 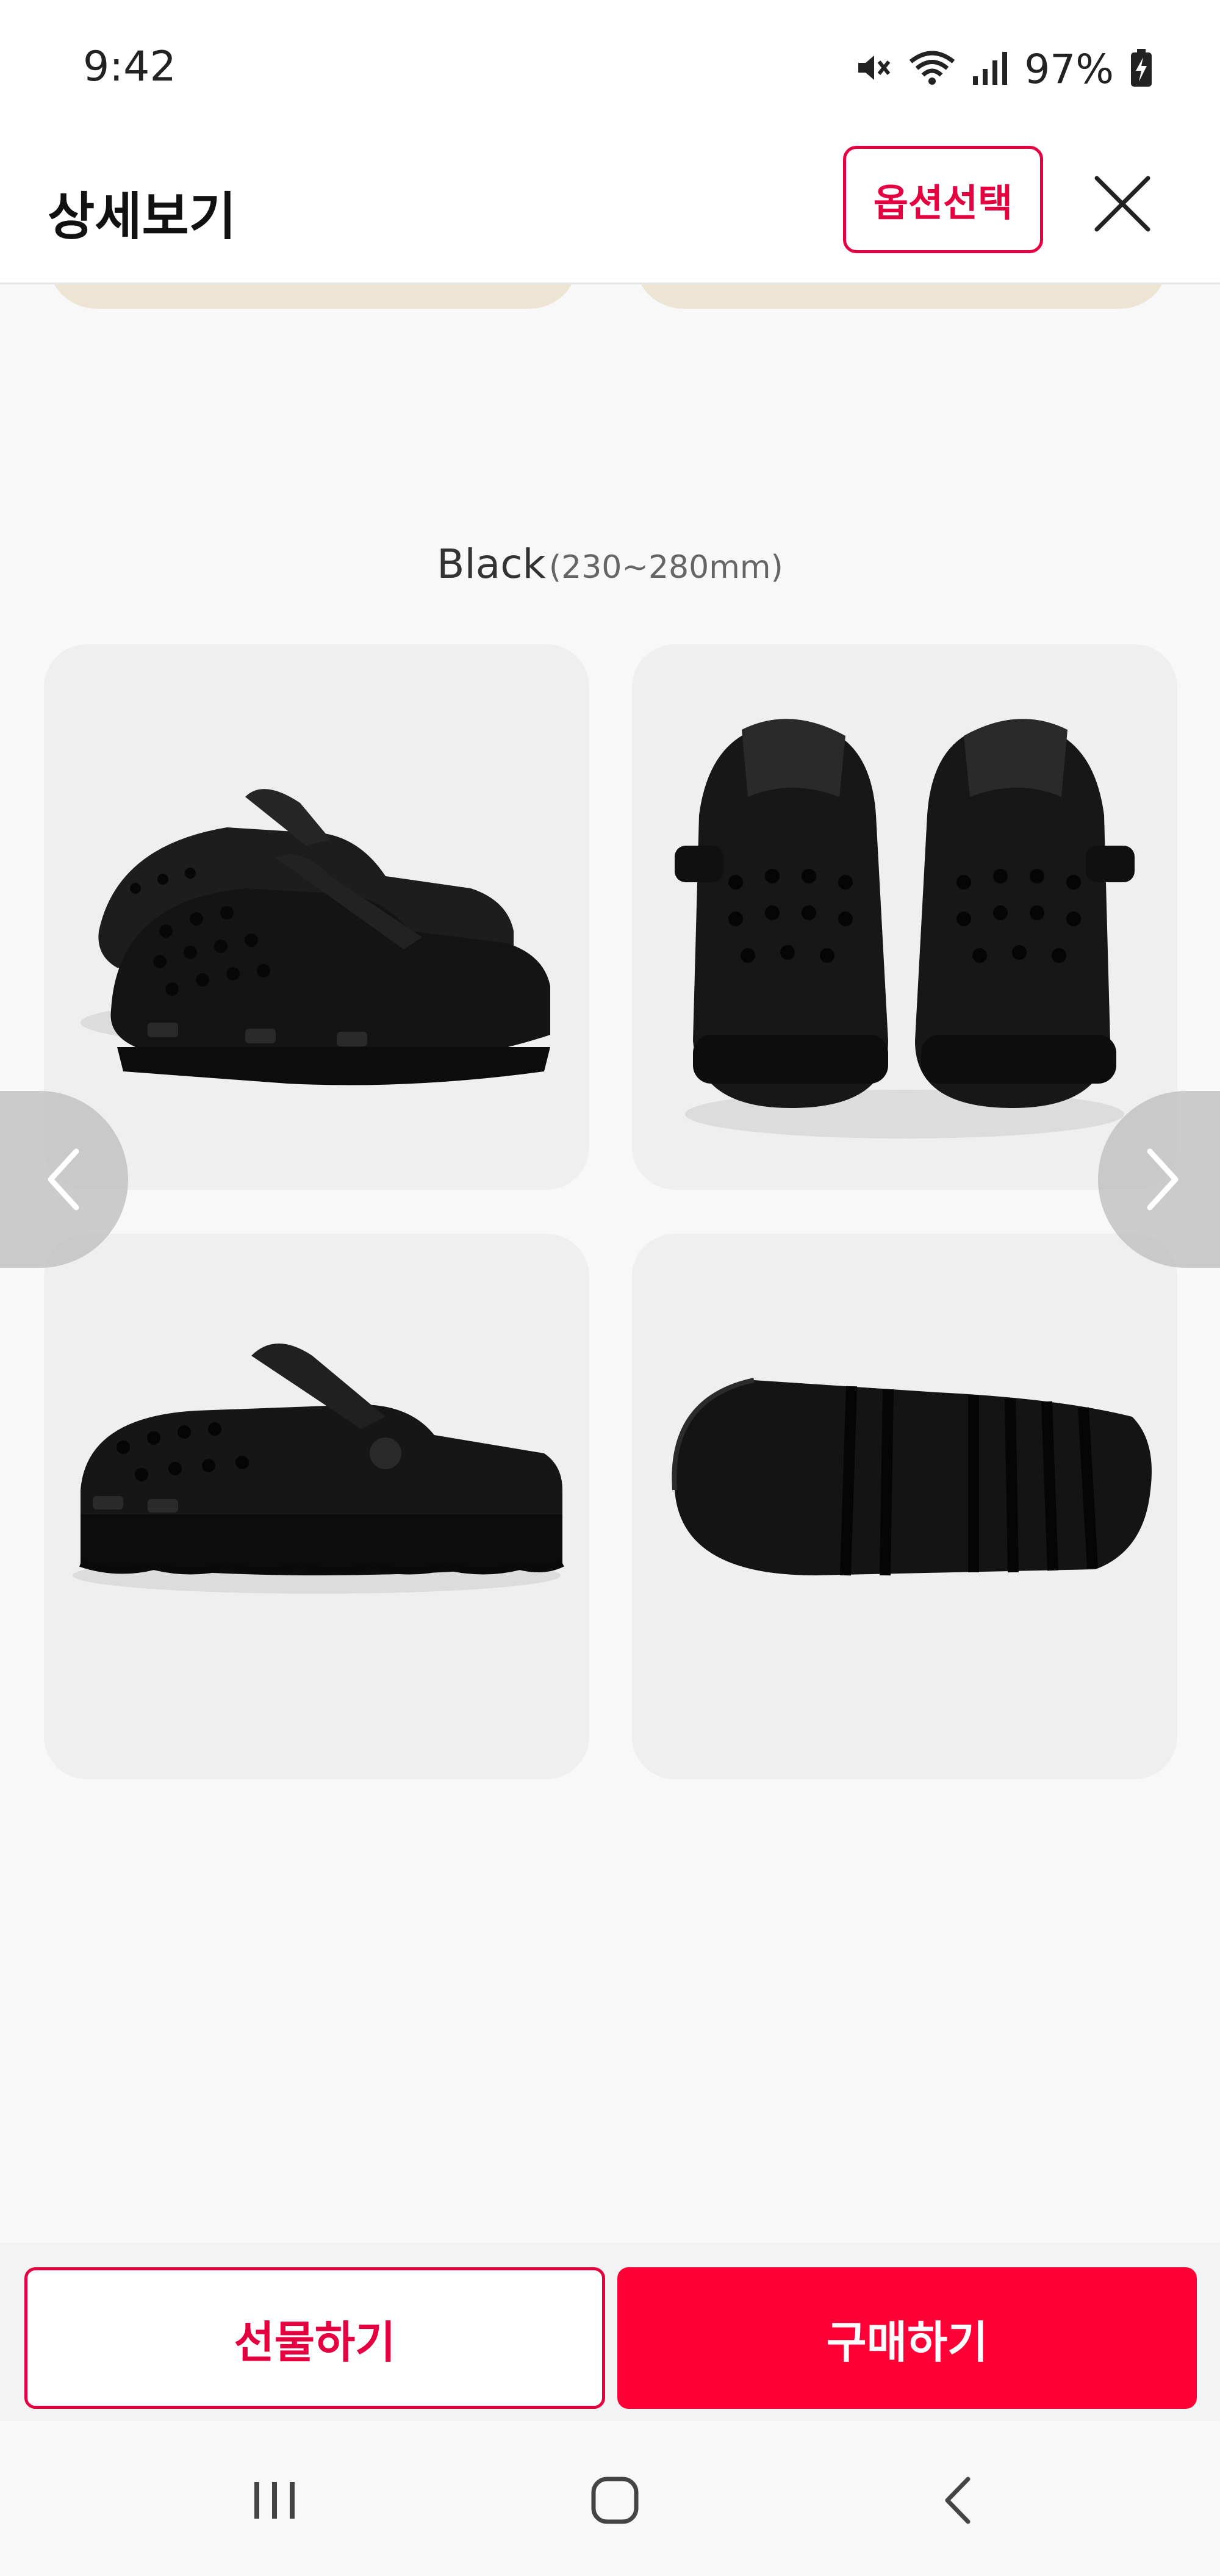 I want to click on gift-button: 선물하기, so click(x=314, y=2338).